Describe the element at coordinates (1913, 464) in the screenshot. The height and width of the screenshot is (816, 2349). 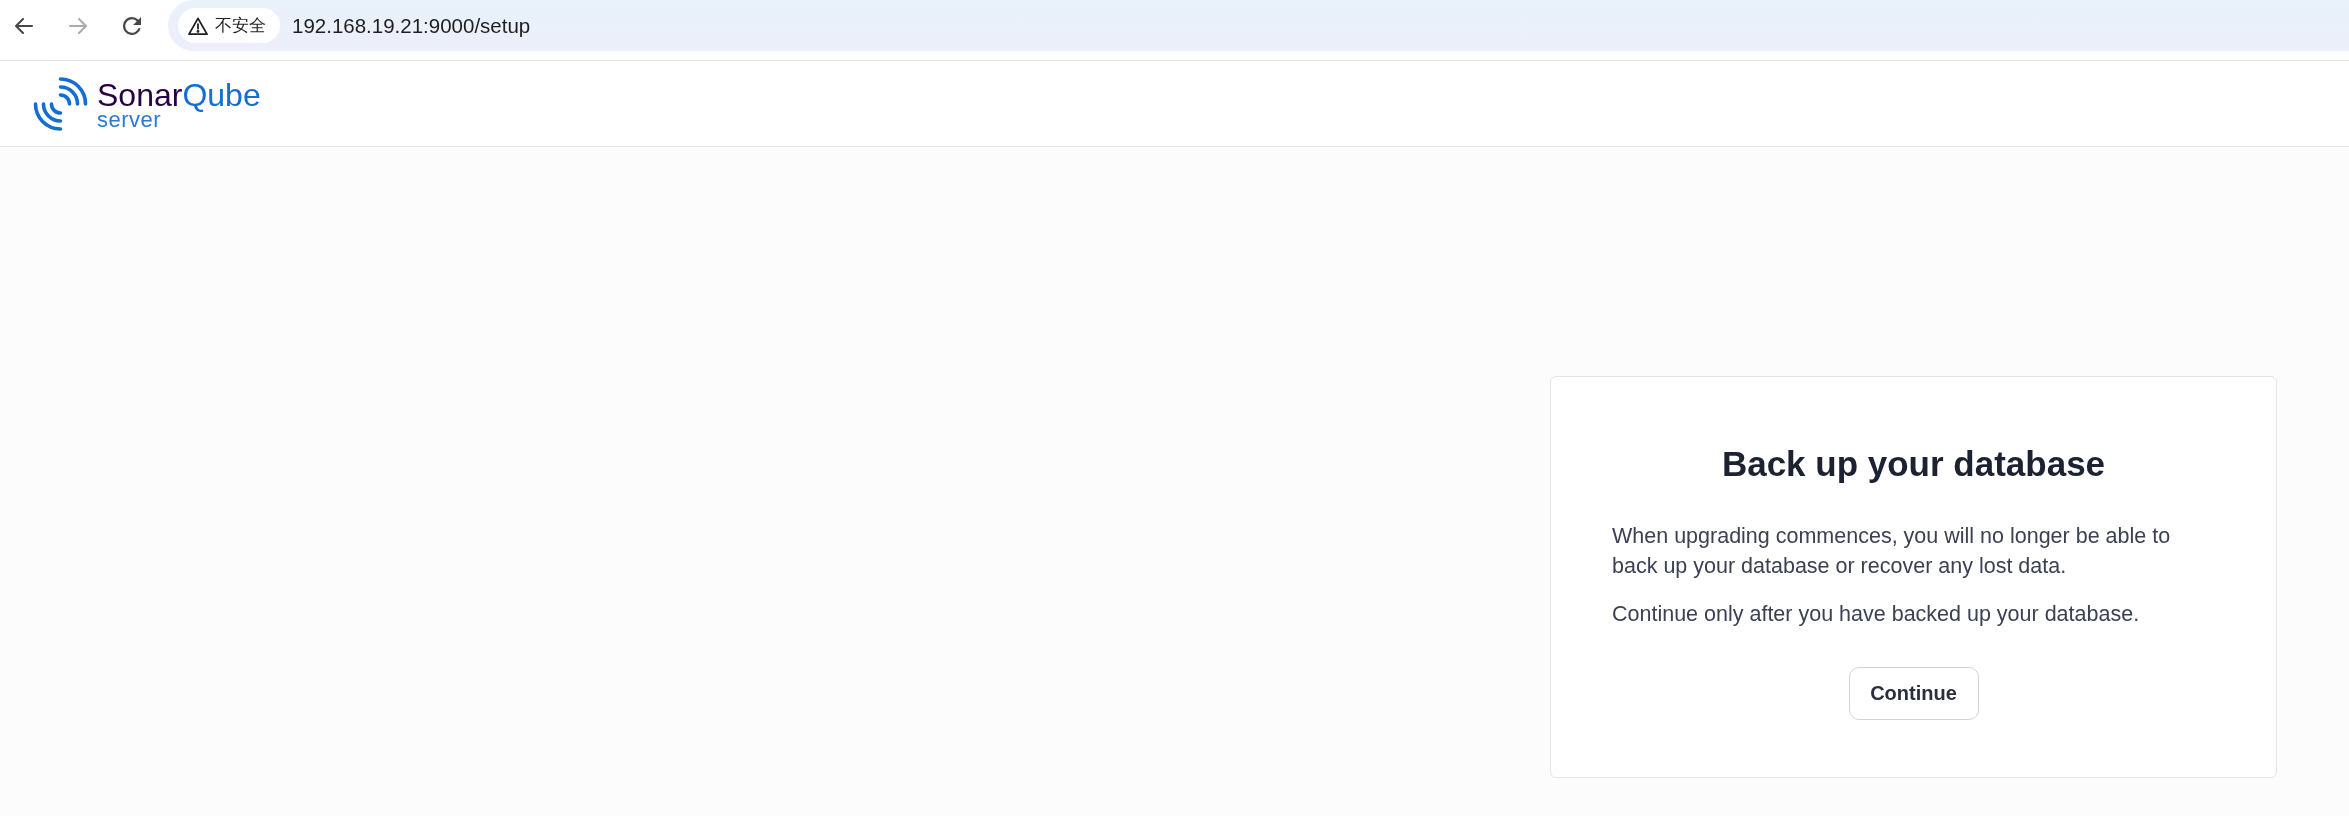
I see `card-title: Back up your database` at that location.